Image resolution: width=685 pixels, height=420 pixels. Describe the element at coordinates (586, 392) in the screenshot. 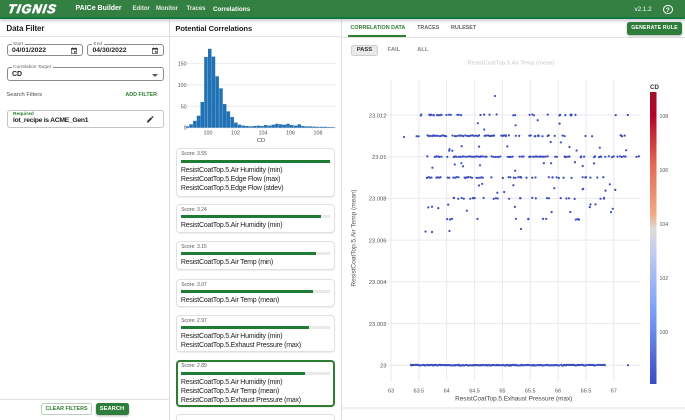

I see `svg-text: 66.5` at that location.